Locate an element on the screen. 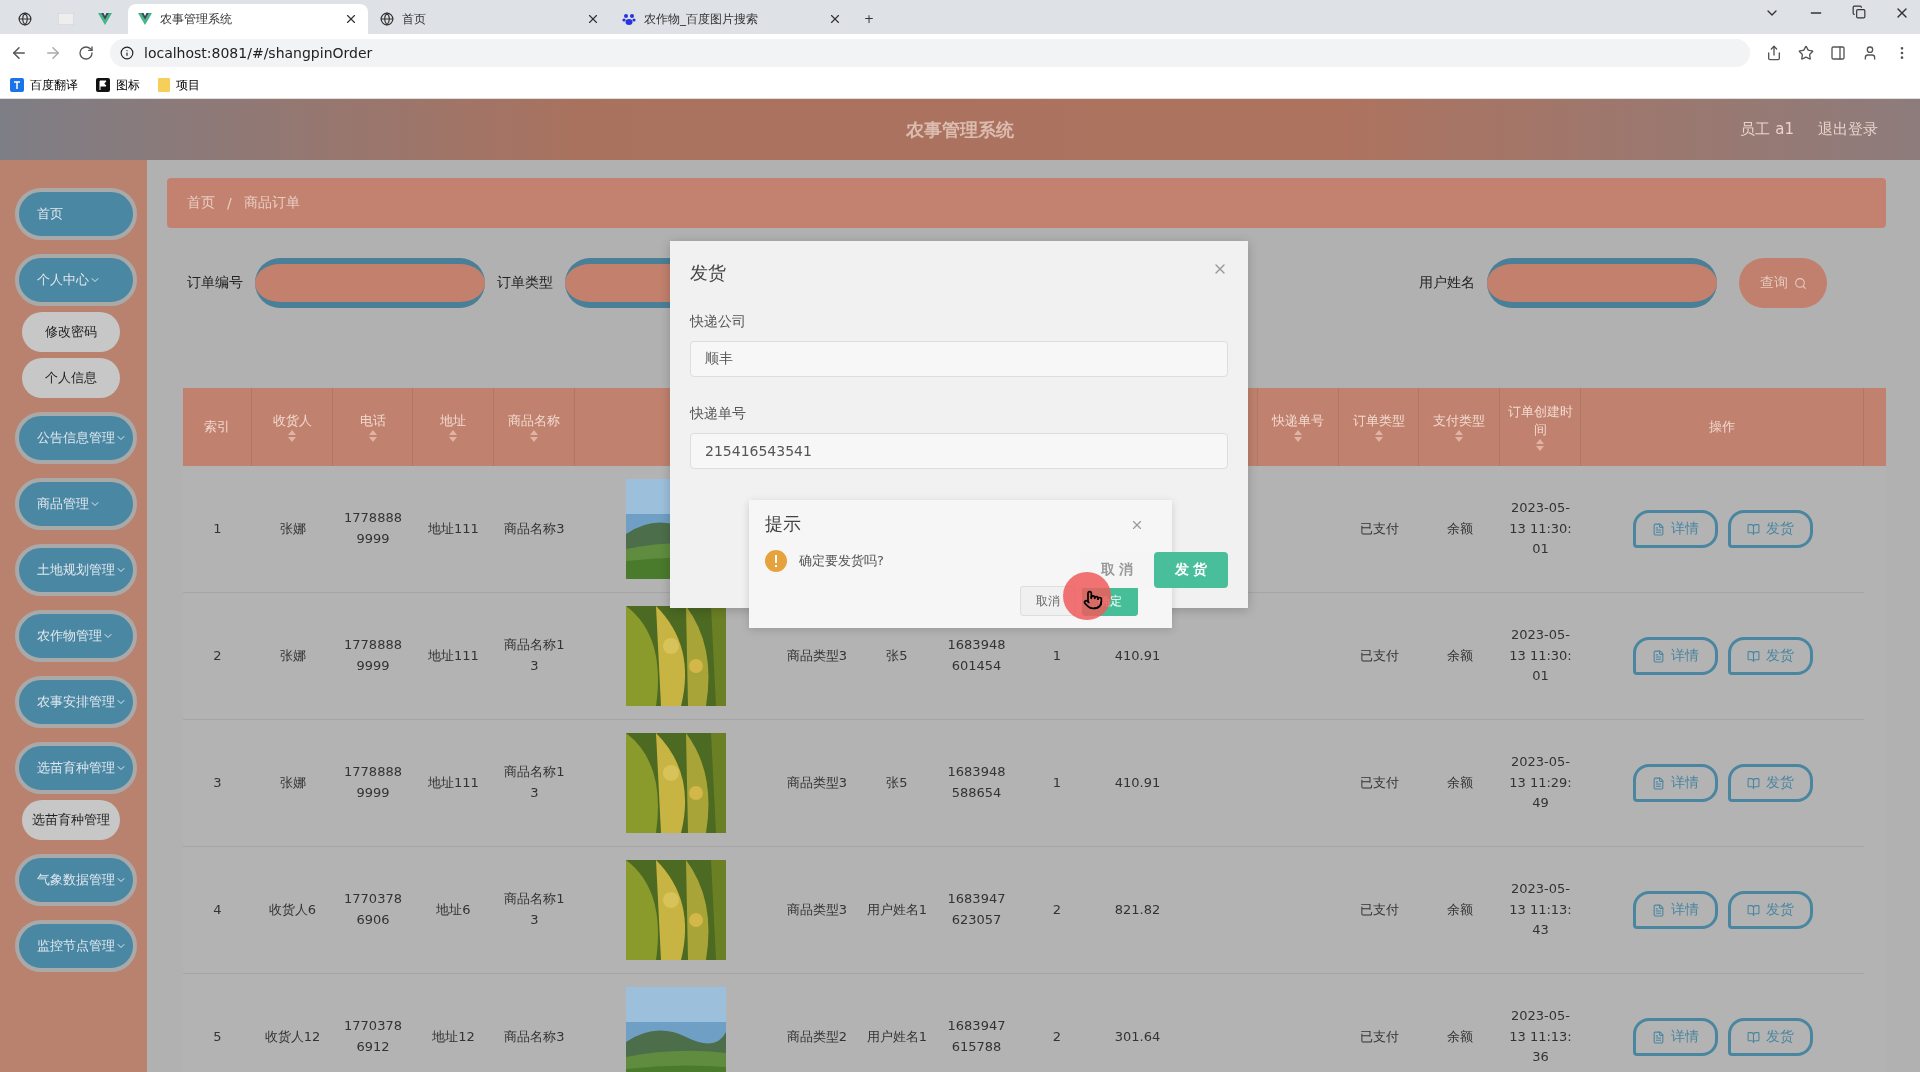 The width and height of the screenshot is (1920, 1072). browser-tab: 首页 is located at coordinates (490, 19).